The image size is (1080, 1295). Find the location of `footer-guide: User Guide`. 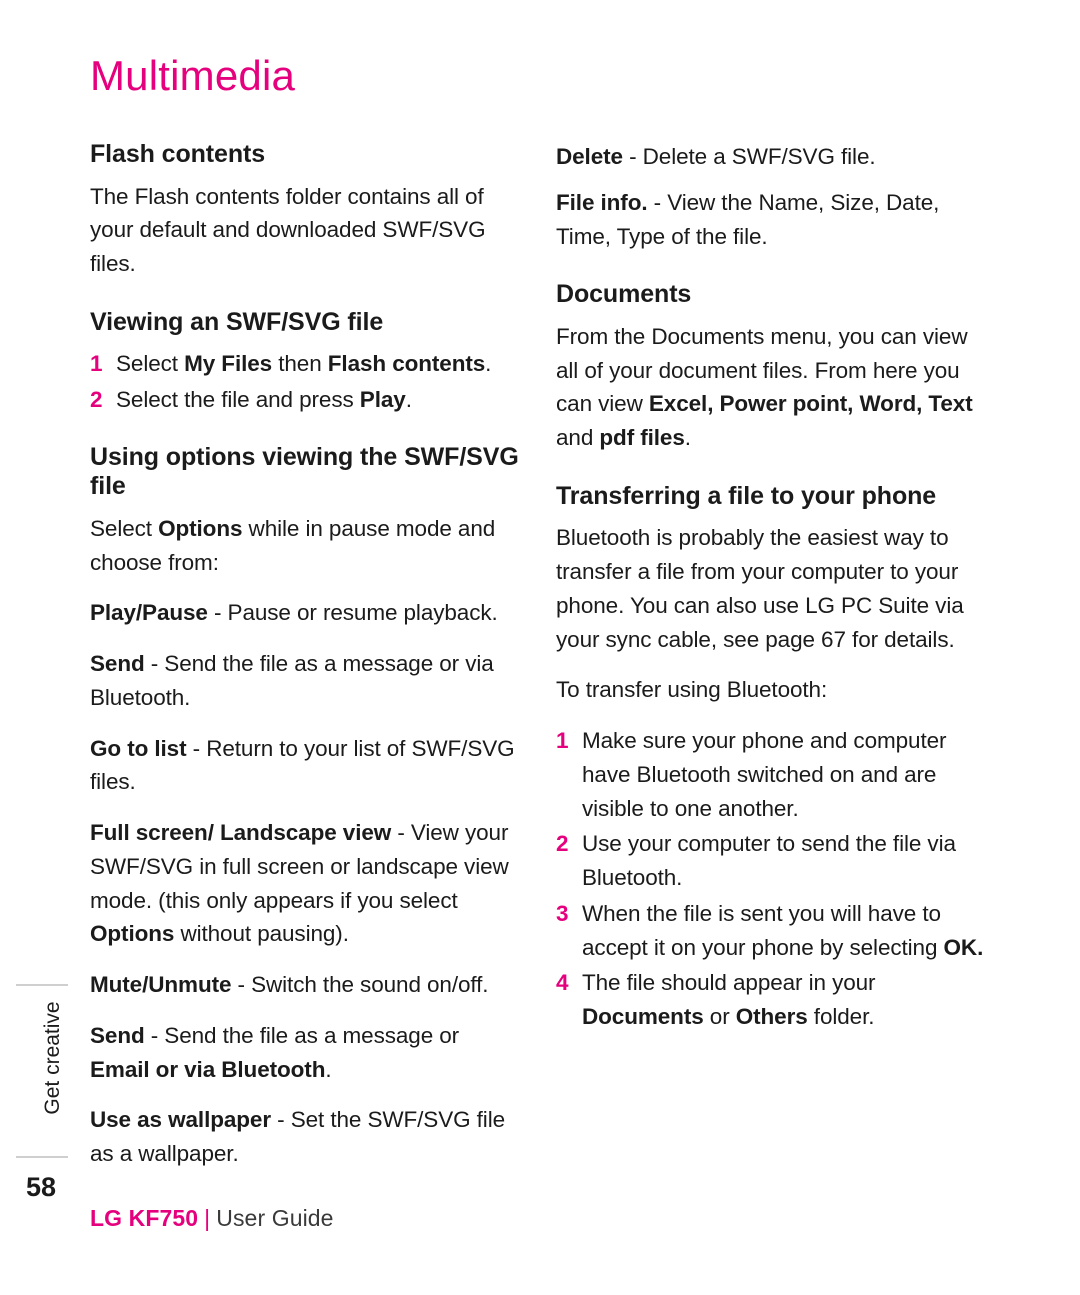

footer-guide: User Guide is located at coordinates (275, 1218).